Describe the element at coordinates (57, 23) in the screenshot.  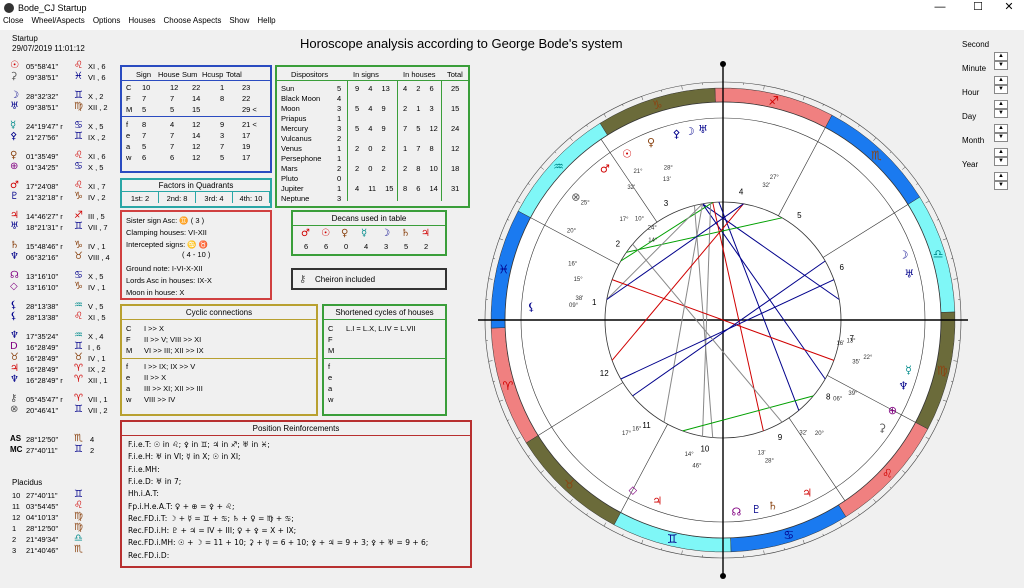
I see `menu-wheel-aspects: Wheel/Aspects` at that location.